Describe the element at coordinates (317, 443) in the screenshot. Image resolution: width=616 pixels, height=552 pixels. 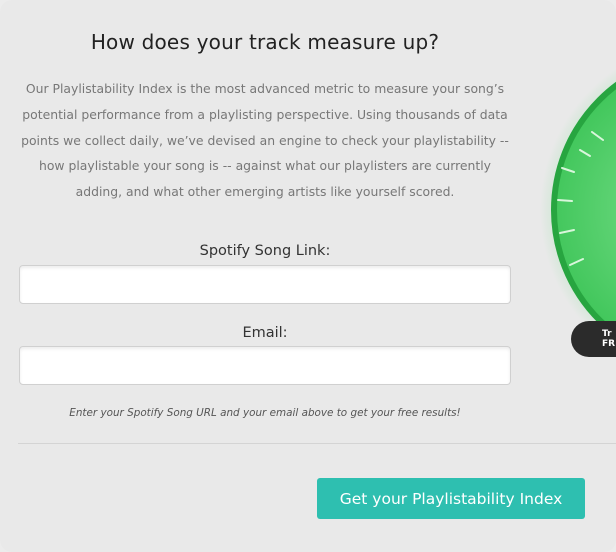
I see `divider` at that location.